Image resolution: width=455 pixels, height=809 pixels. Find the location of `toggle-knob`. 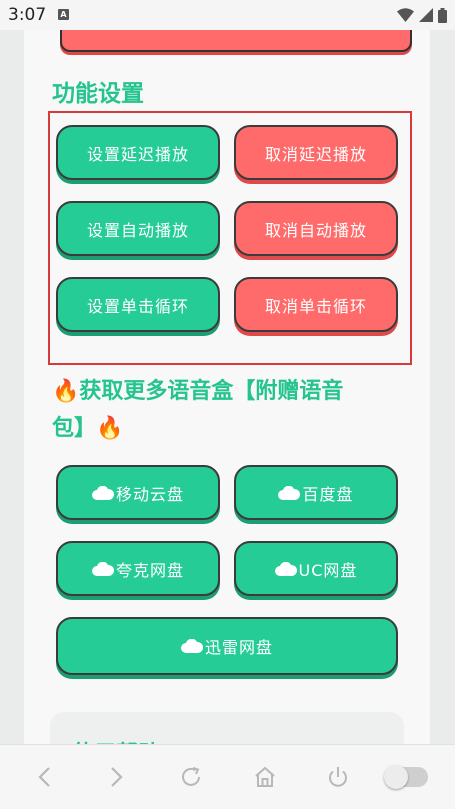

toggle-knob is located at coordinates (396, 777).